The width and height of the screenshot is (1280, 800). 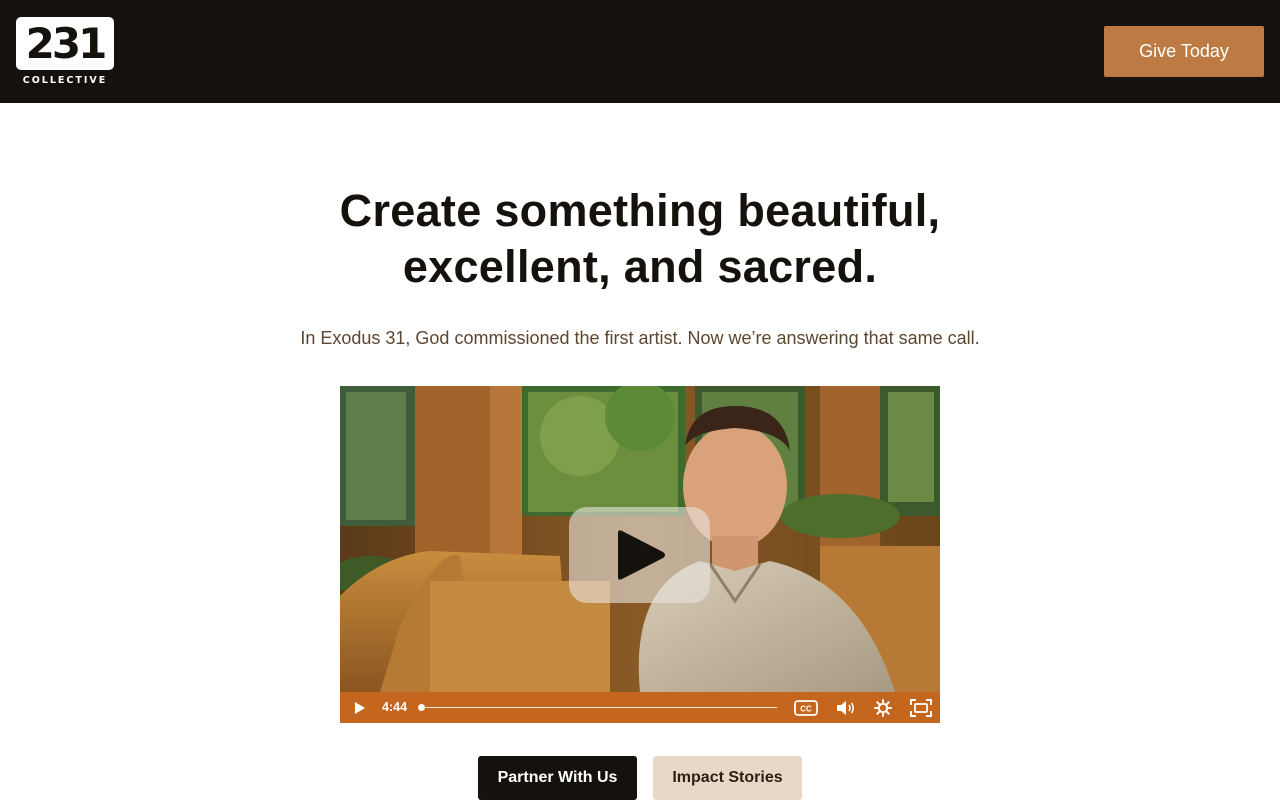 I want to click on logo-number: 231, so click(x=66, y=43).